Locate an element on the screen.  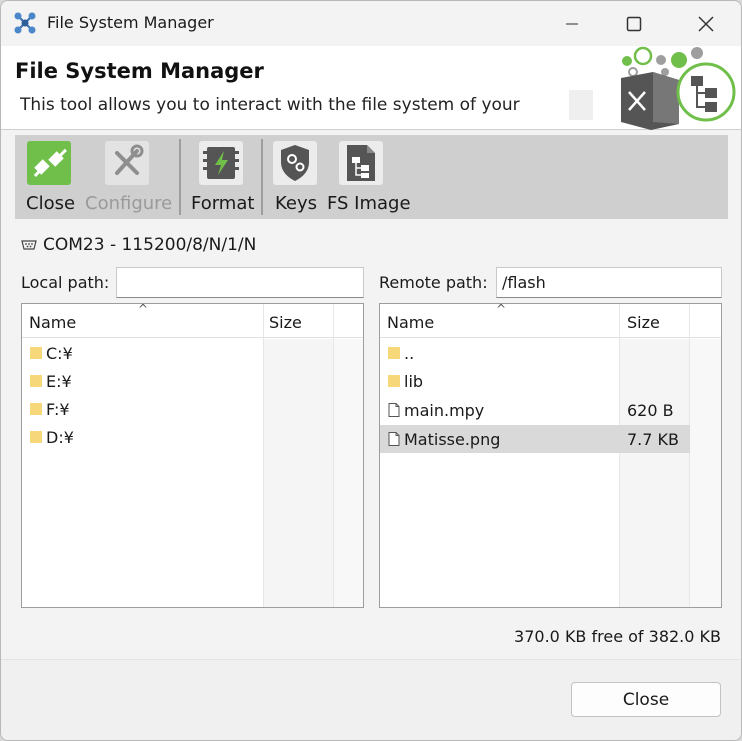
local-size-column-header: Size is located at coordinates (285, 322).